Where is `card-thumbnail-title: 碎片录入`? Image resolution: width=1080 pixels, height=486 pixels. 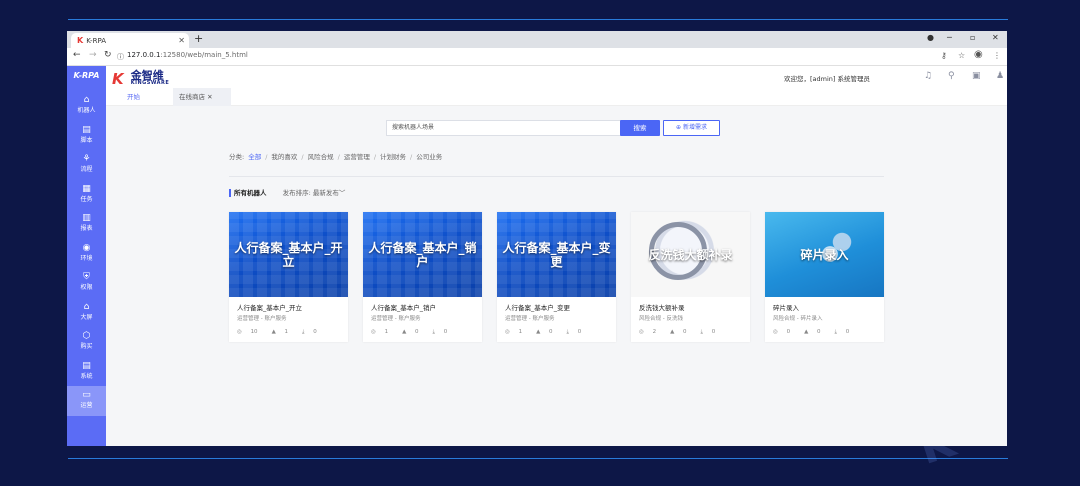
card-thumbnail-title: 碎片录入 is located at coordinates (824, 254).